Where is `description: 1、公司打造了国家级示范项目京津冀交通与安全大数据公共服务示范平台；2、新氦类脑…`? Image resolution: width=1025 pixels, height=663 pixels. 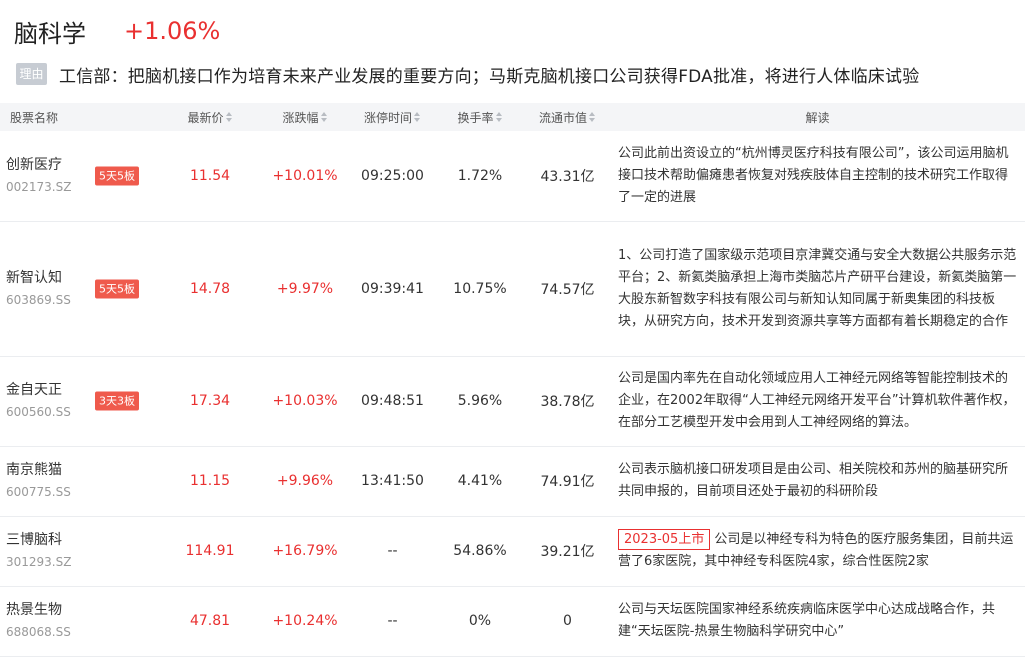
description: 1、公司打造了国家级示范项目京津冀交通与安全大数据公共服务示范平台；2、新氦类脑… is located at coordinates (817, 288).